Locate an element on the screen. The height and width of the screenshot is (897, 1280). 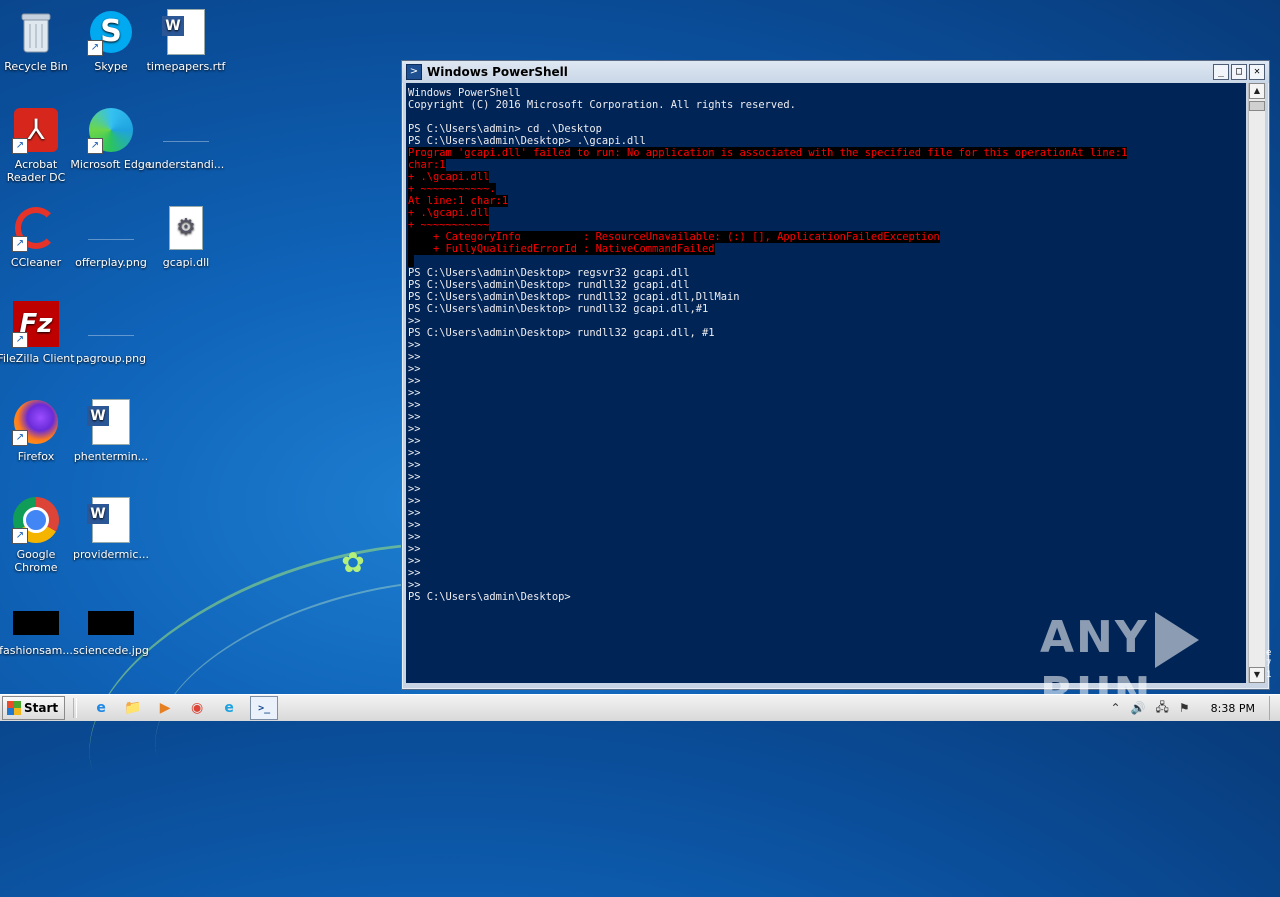
desktop-icon-label: Acrobat Reader DC is located at coordinates (36, 171).